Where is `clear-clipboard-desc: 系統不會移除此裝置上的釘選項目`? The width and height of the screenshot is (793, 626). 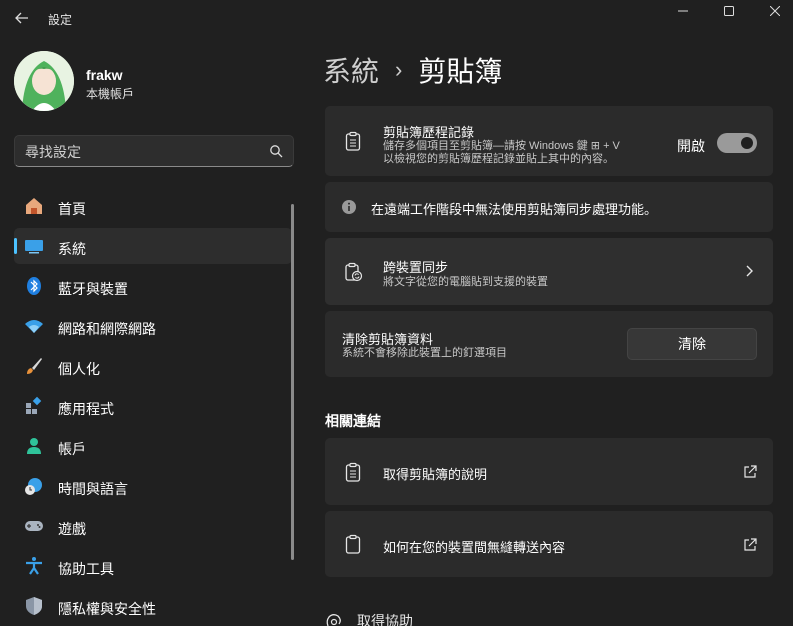
clear-clipboard-desc: 系統不會移除此裝置上的釘選項目 is located at coordinates (424, 353).